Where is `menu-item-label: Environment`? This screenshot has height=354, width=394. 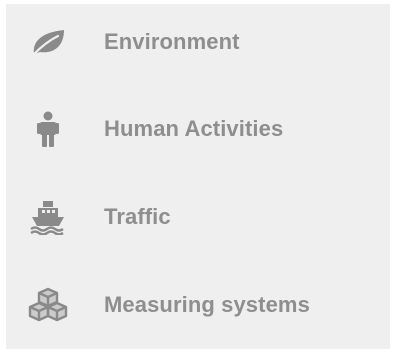
menu-item-label: Environment is located at coordinates (172, 41).